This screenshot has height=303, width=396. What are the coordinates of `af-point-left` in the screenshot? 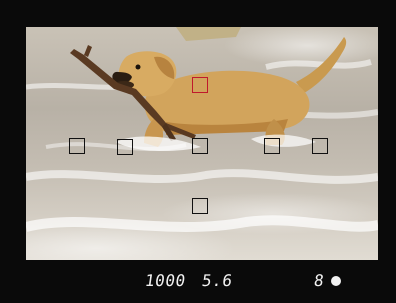 It's located at (125, 147).